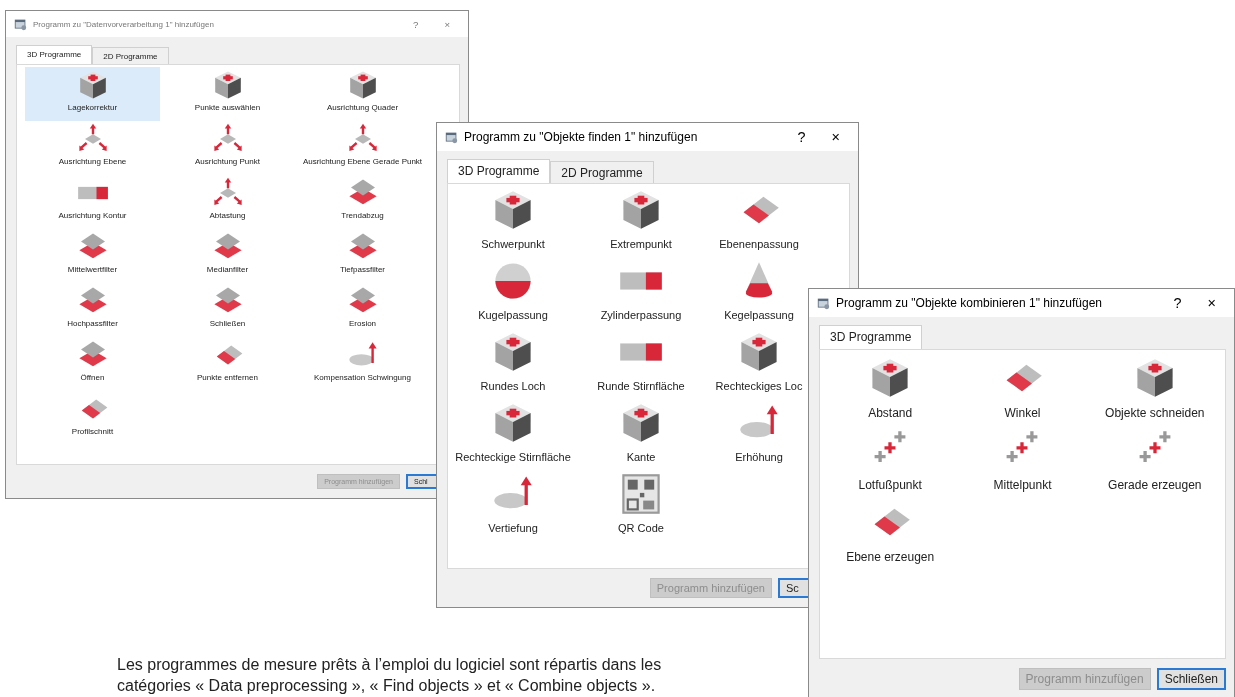  What do you see at coordinates (513, 457) in the screenshot?
I see `program-label: Rechteckige Stirnfläche` at bounding box center [513, 457].